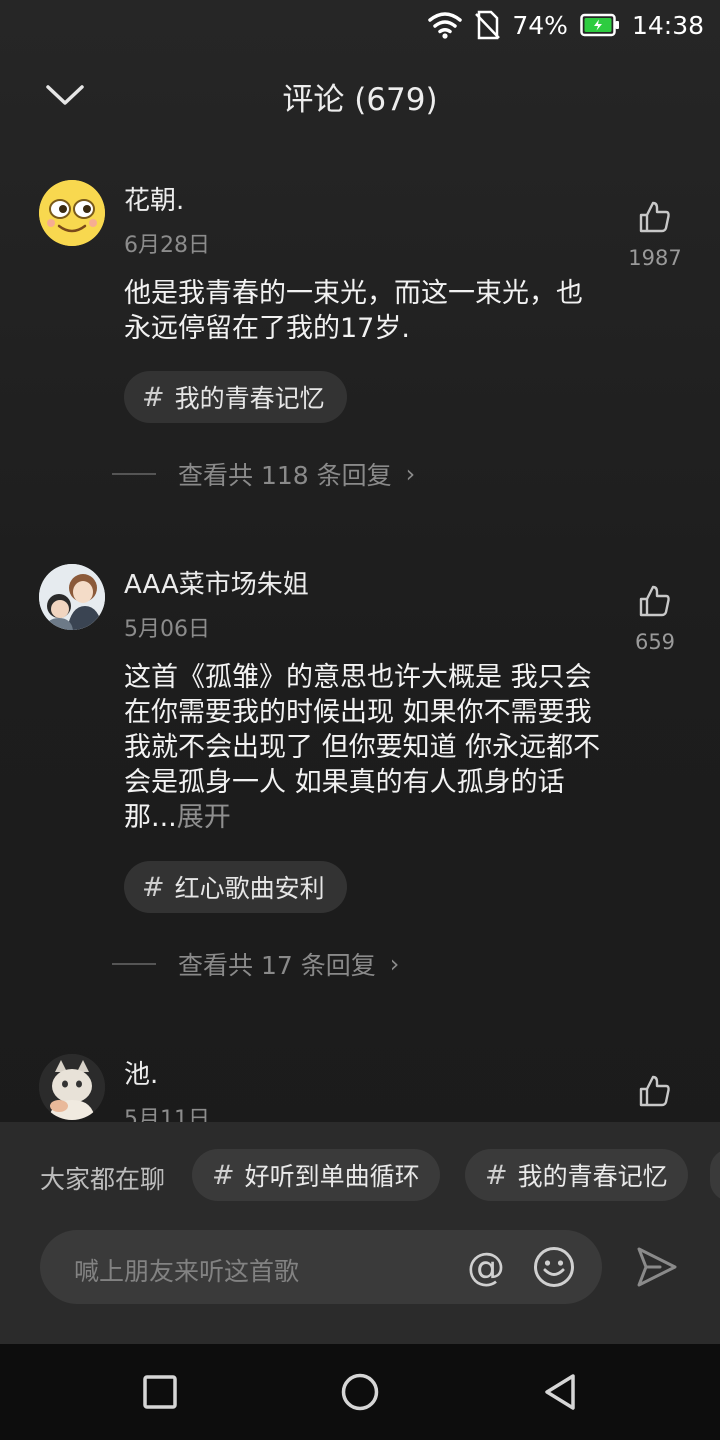 This screenshot has height=1440, width=720. I want to click on comment-text: 他是我青春的一束光，而这一束光，也永远停留在了我的17岁., so click(364, 312).